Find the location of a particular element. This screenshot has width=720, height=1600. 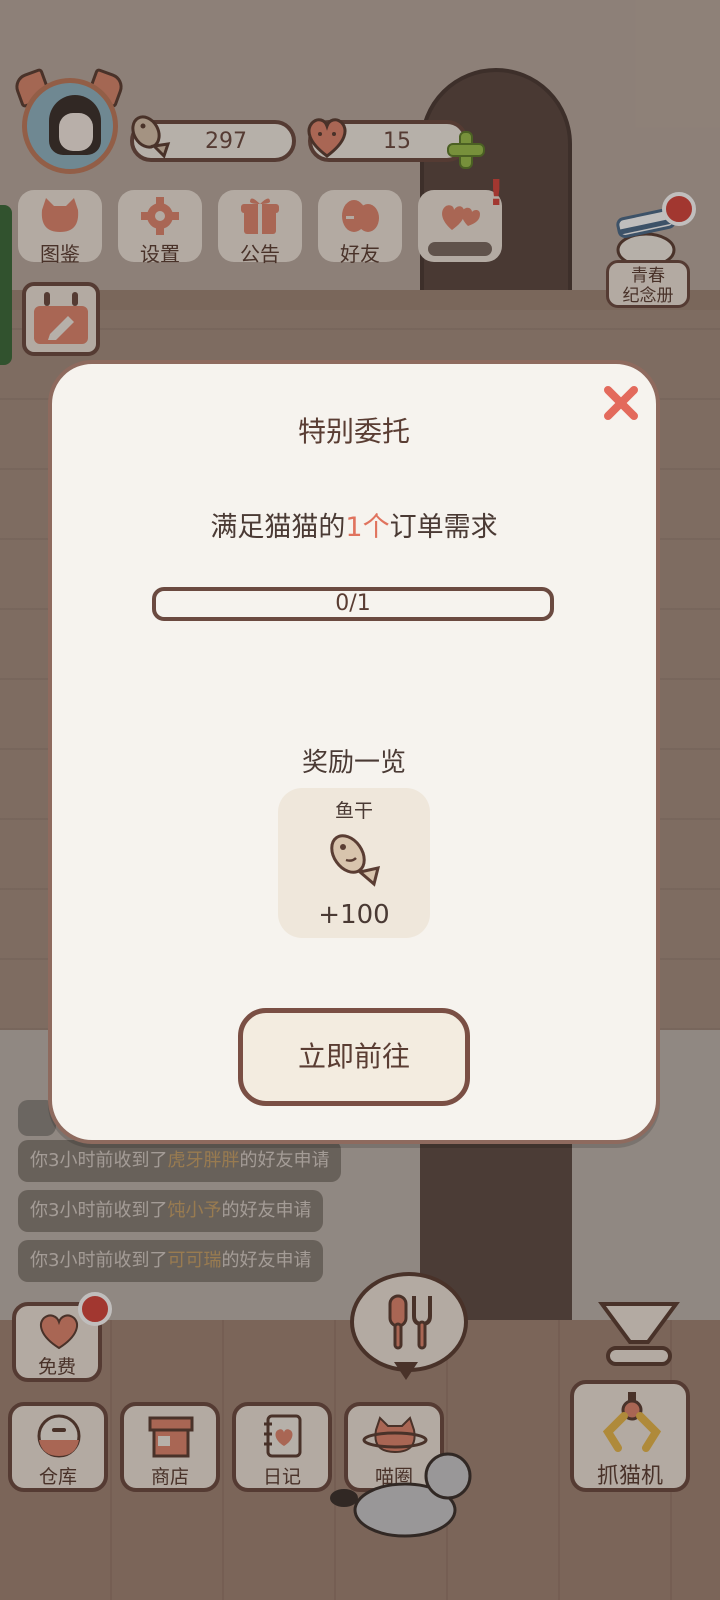

reward-amount: +100 is located at coordinates (354, 915).